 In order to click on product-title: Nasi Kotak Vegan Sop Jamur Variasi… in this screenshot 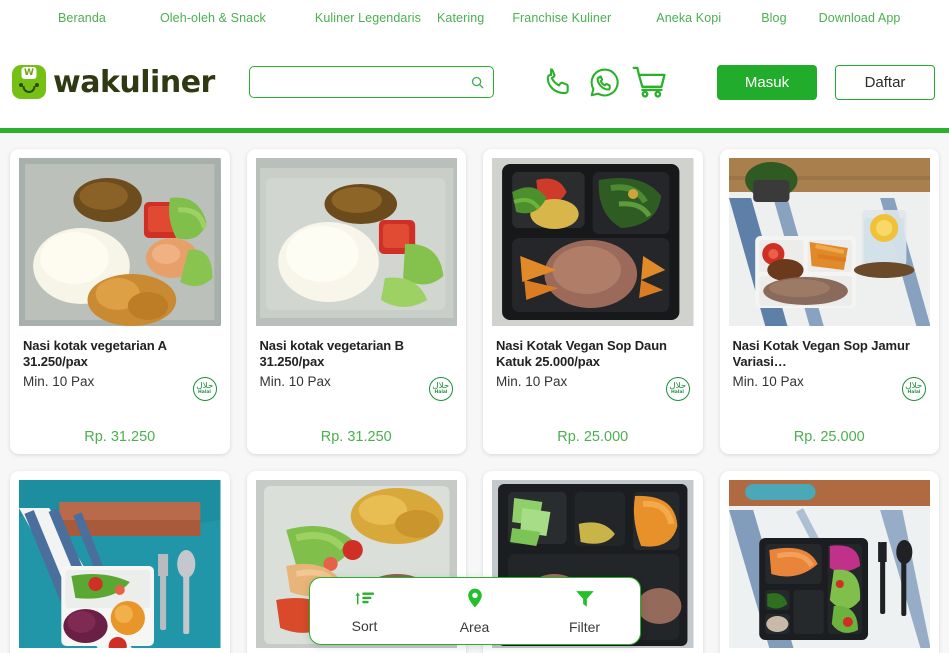, I will do `click(821, 353)`.